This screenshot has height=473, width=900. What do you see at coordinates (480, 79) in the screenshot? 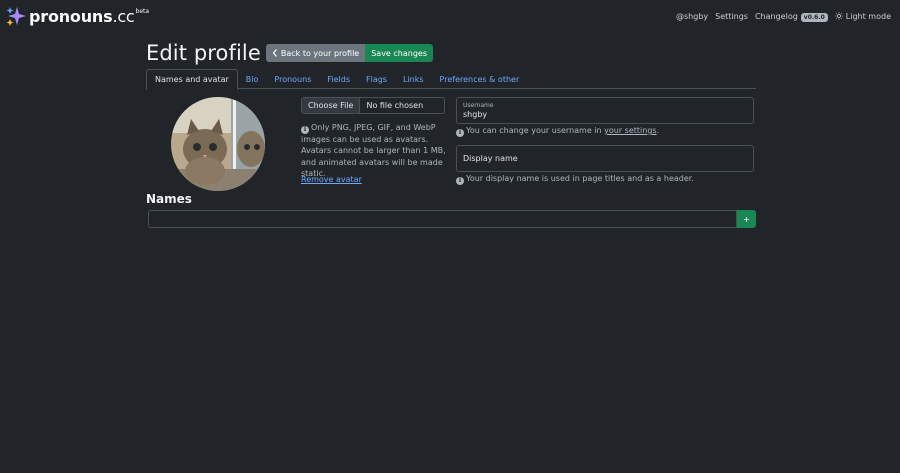
I see `tab-preferences: Preferences & other` at bounding box center [480, 79].